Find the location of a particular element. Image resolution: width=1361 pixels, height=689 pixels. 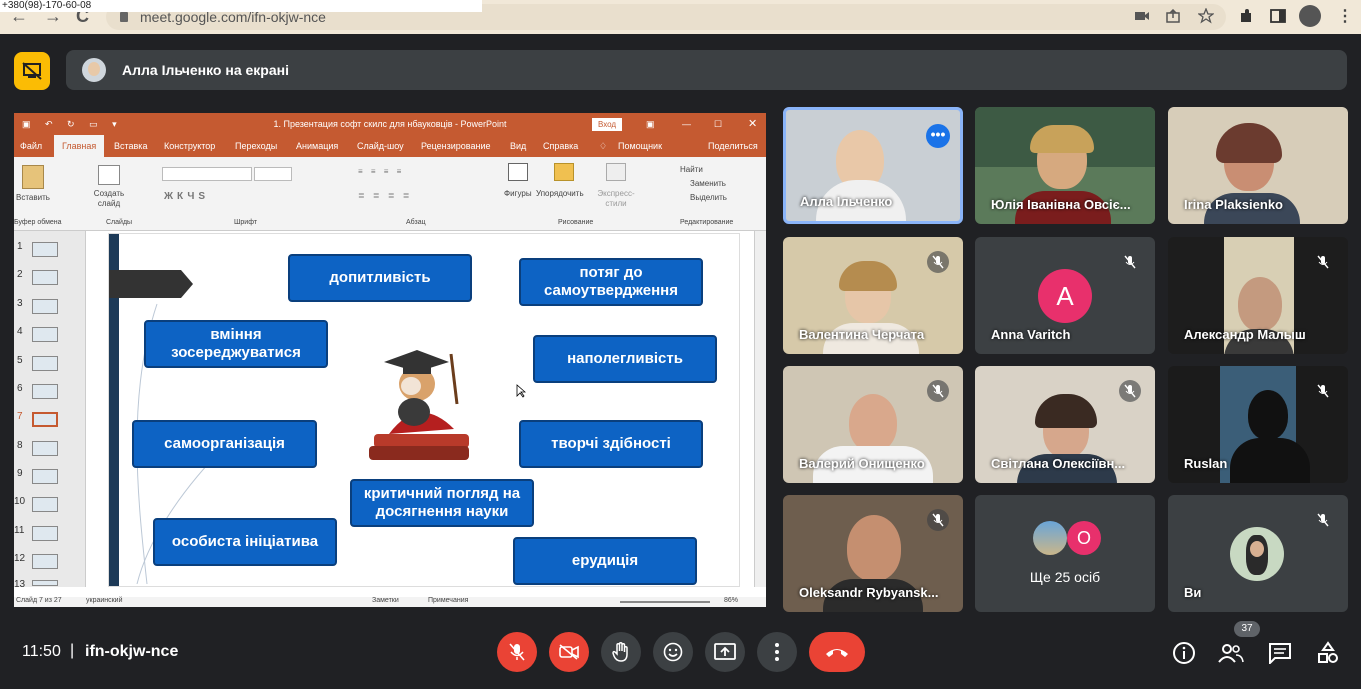

paragraph-icons: ≡ ≡ ≡ ≡ is located at coordinates (381, 171).